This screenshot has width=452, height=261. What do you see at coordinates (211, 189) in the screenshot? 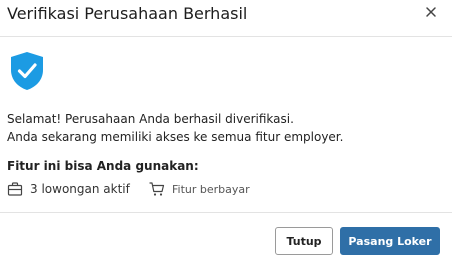
I see `feature-label: Fitur berbayar` at bounding box center [211, 189].